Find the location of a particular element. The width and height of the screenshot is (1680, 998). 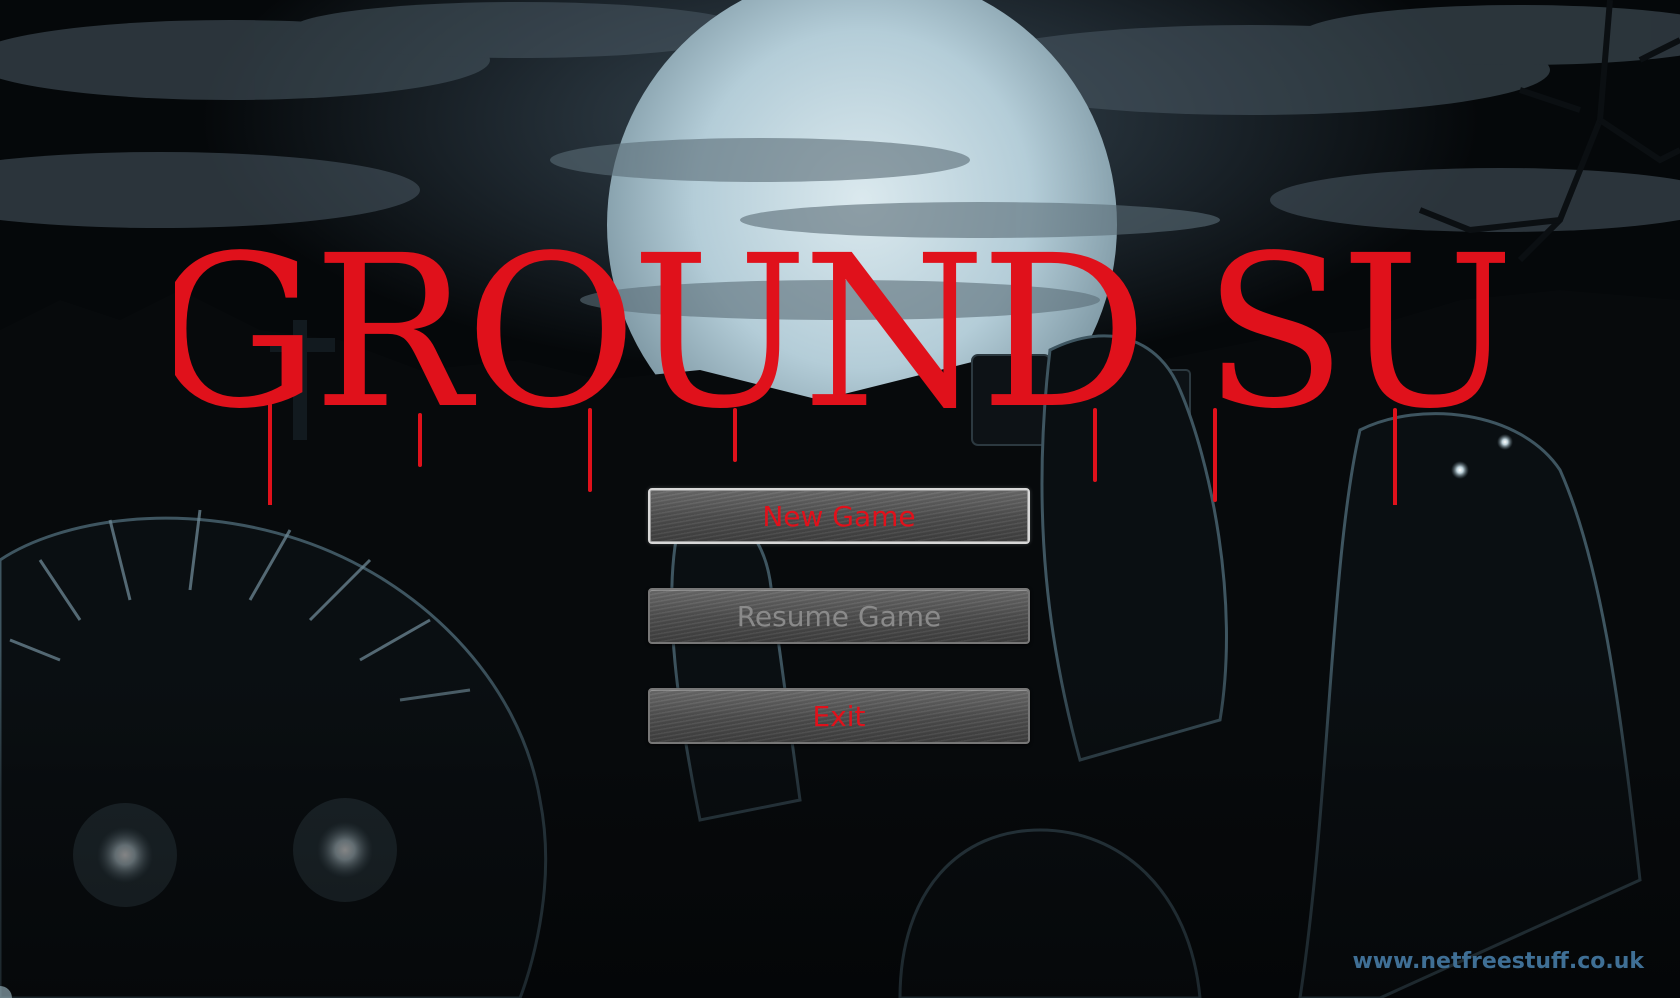

resume-game-label: Resume Game is located at coordinates (839, 616).